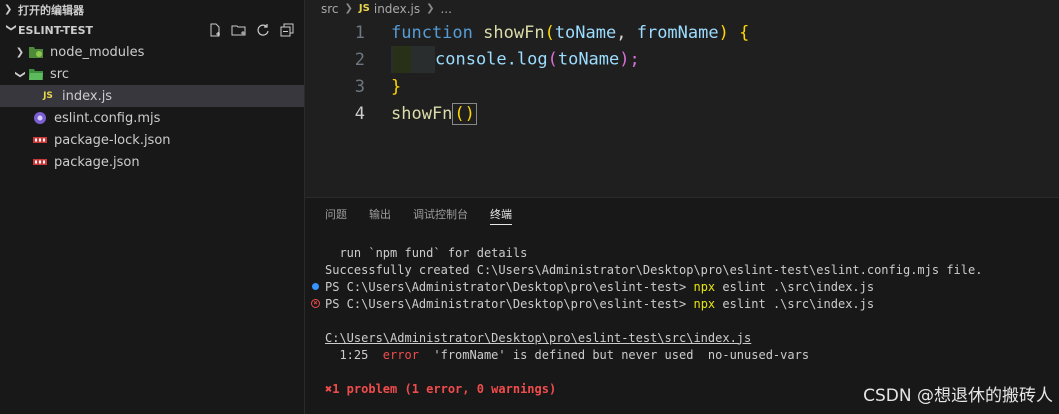 The width and height of the screenshot is (1059, 414). I want to click on paren-match: (), so click(464, 113).